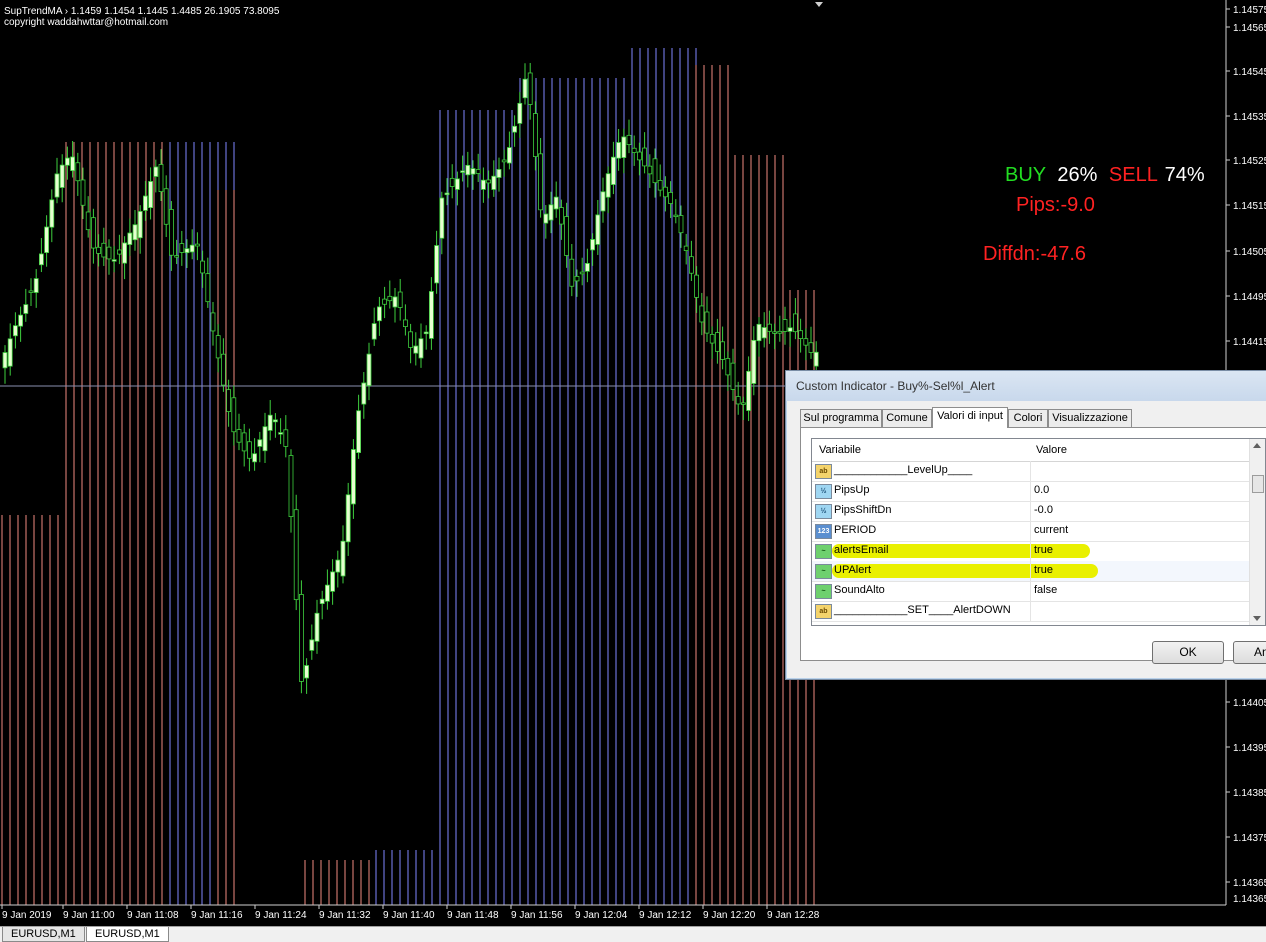 The width and height of the screenshot is (1266, 942). What do you see at coordinates (970, 417) in the screenshot?
I see `tab-valori-di-input: Valori di input` at bounding box center [970, 417].